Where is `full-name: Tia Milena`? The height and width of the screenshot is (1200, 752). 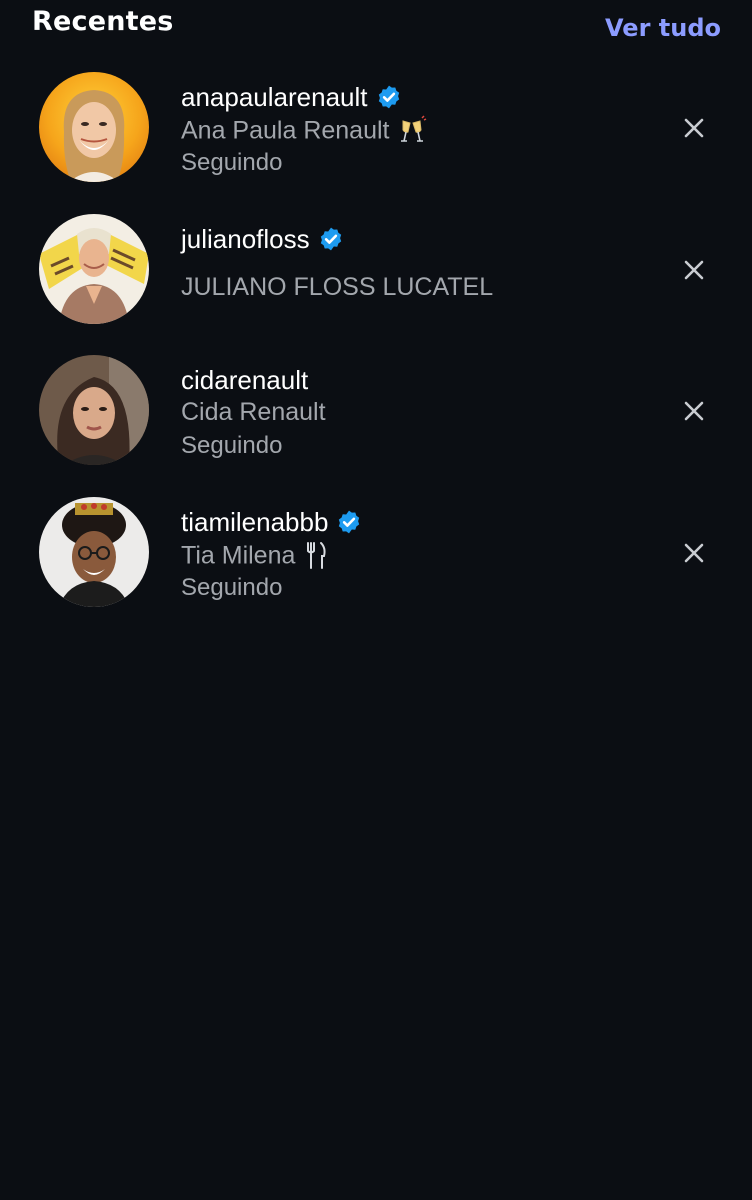 full-name: Tia Milena is located at coordinates (255, 554).